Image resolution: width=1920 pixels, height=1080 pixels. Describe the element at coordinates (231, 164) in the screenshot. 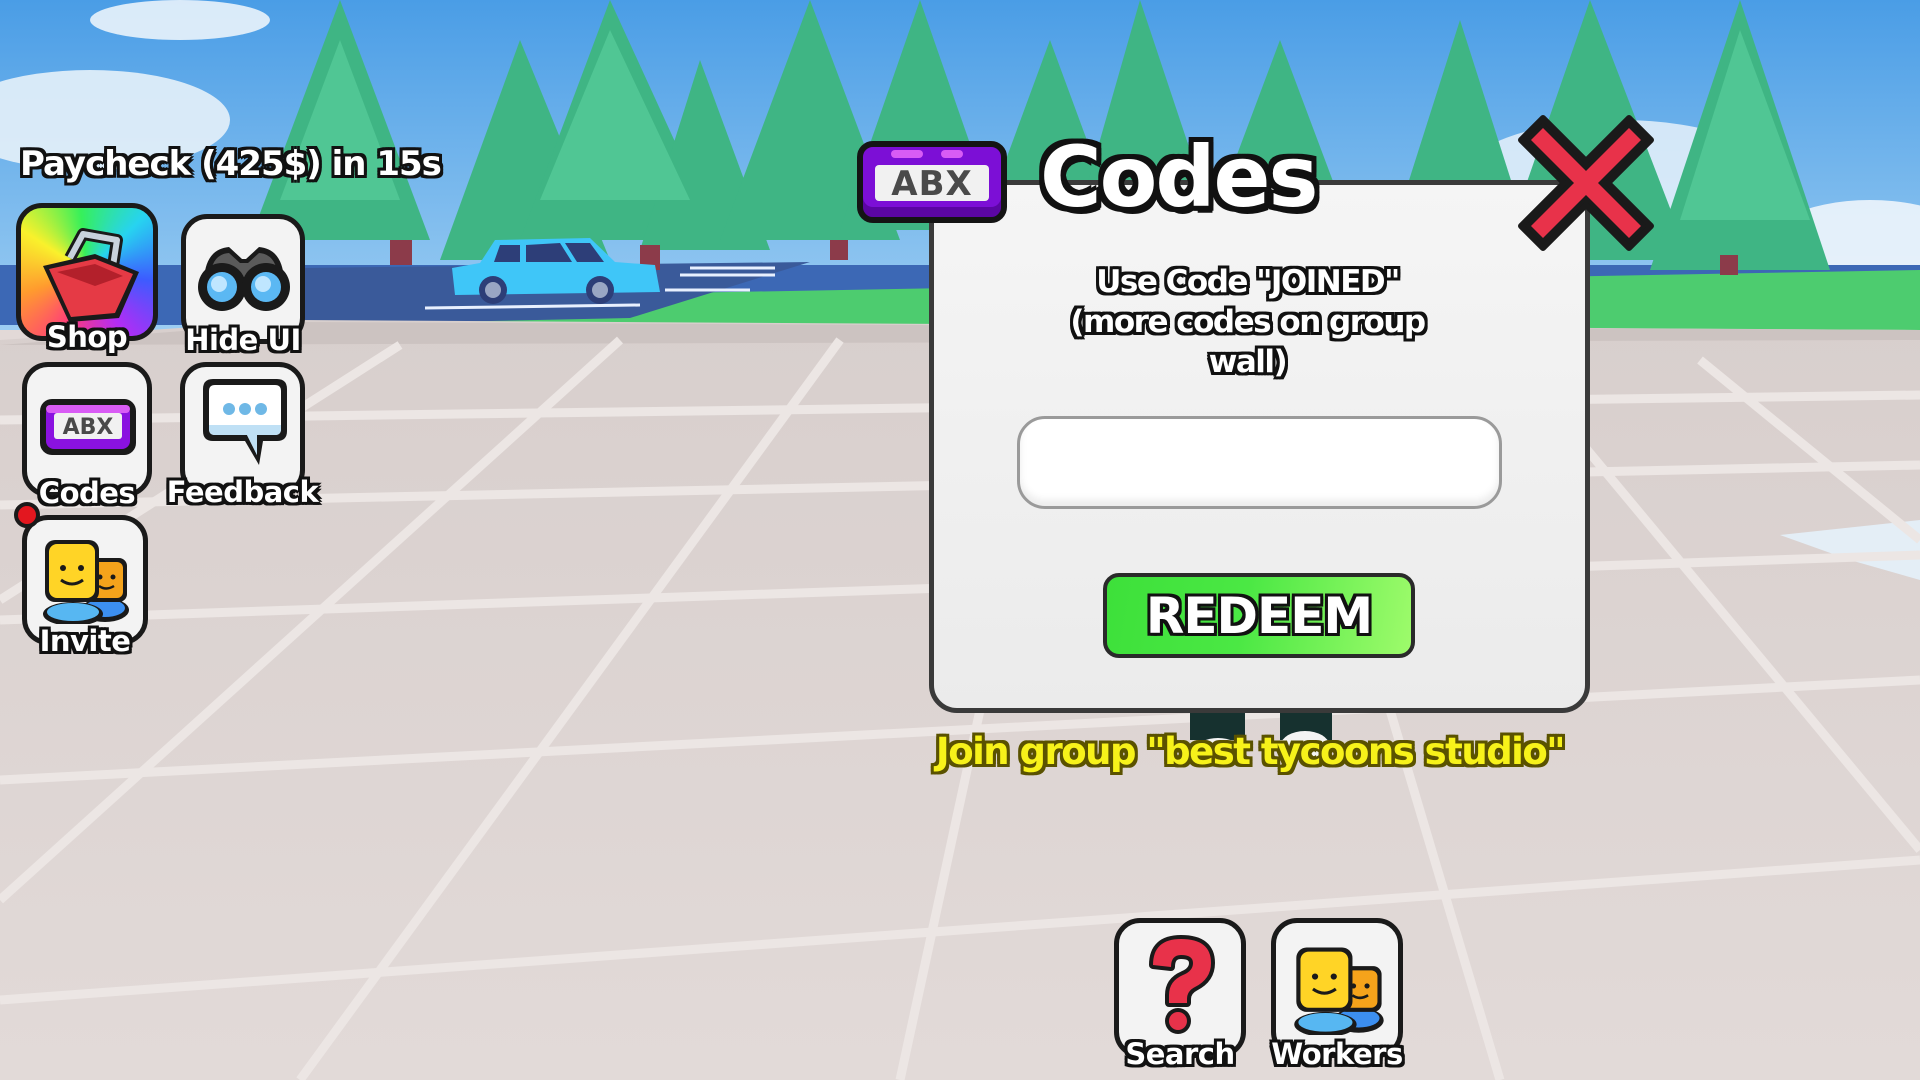

I see `paycheck-timer: Paycheck (425$) in 15s` at that location.